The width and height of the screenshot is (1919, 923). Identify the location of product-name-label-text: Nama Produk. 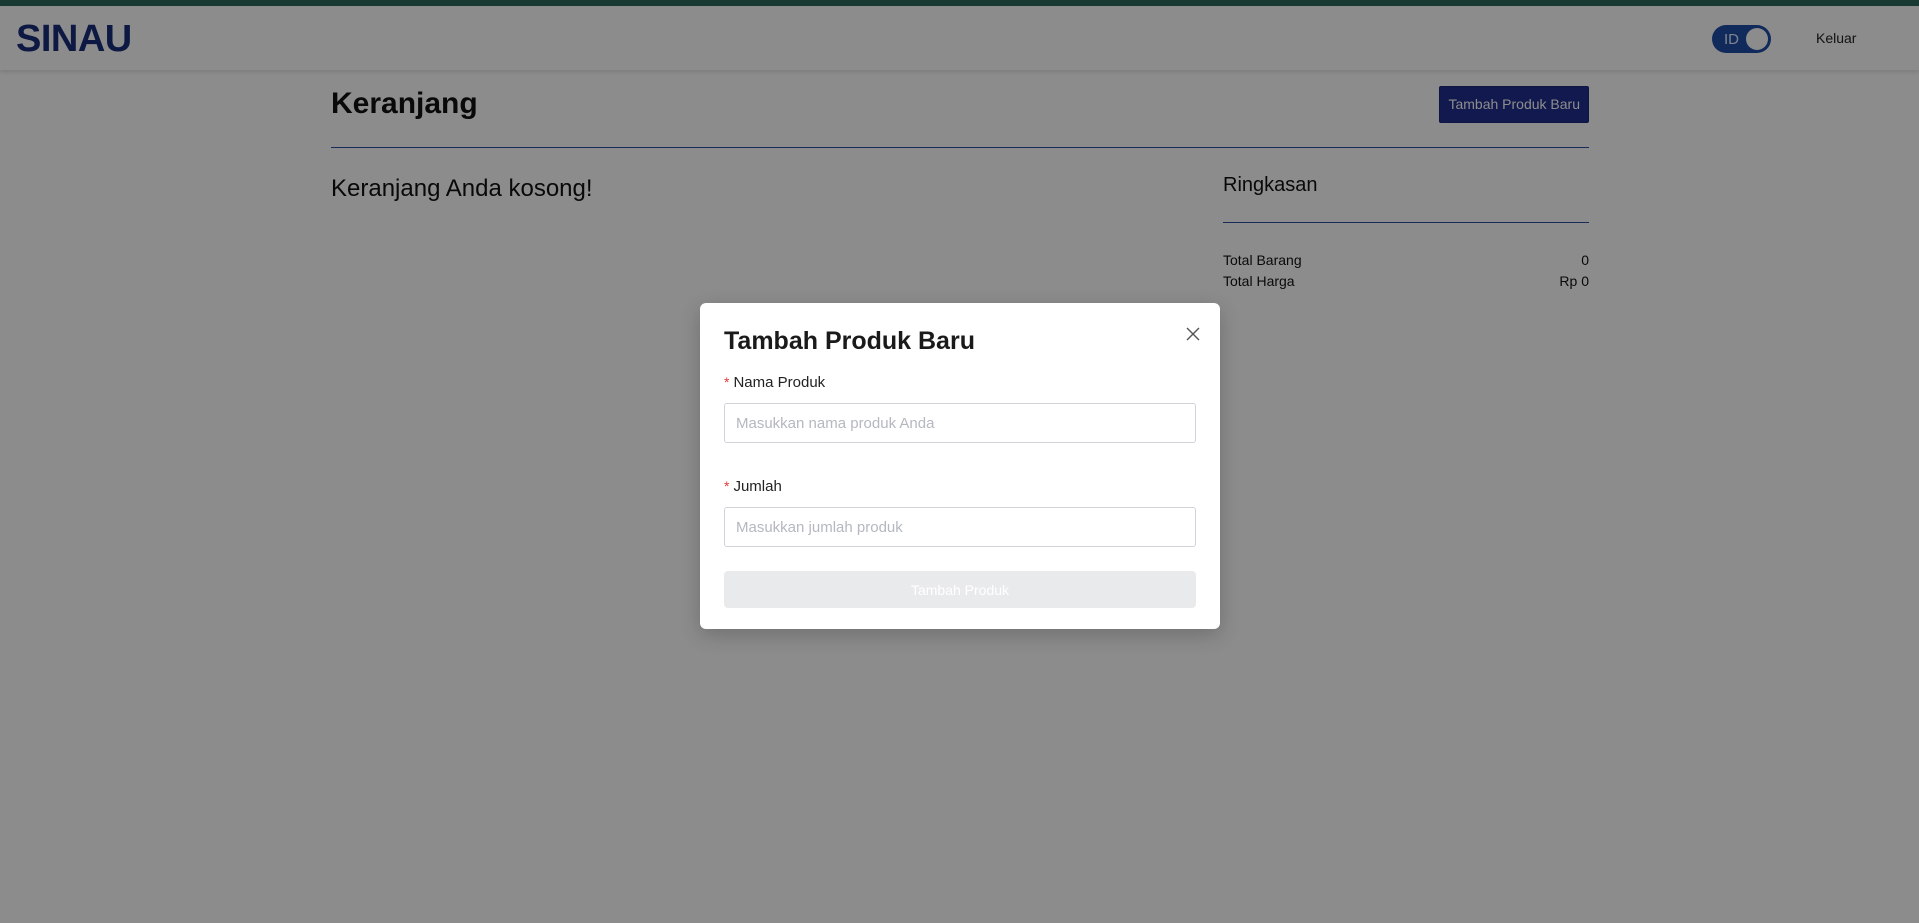
(779, 382).